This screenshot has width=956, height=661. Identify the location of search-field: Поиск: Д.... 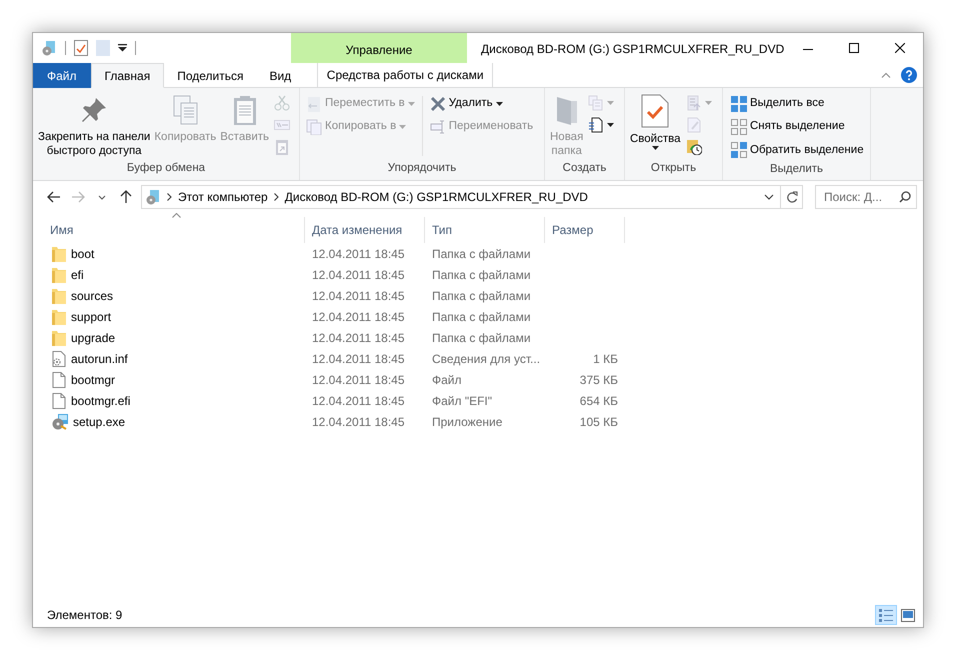
(866, 197).